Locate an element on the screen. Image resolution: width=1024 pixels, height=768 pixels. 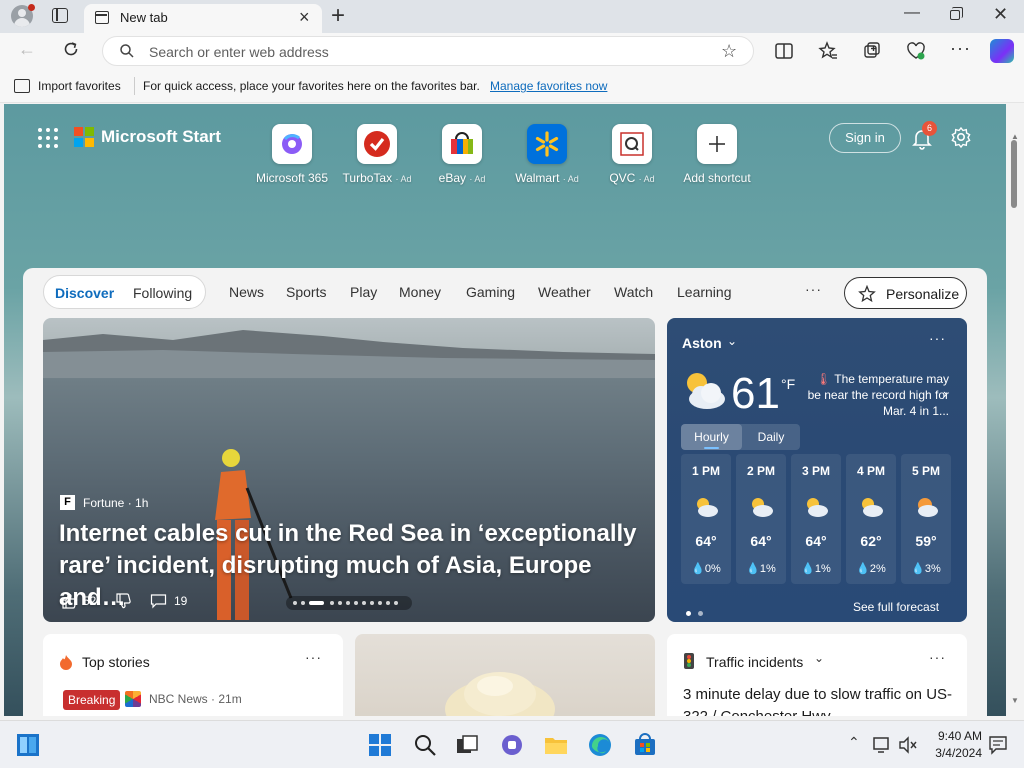
tab-play: Play is located at coordinates (363, 292).